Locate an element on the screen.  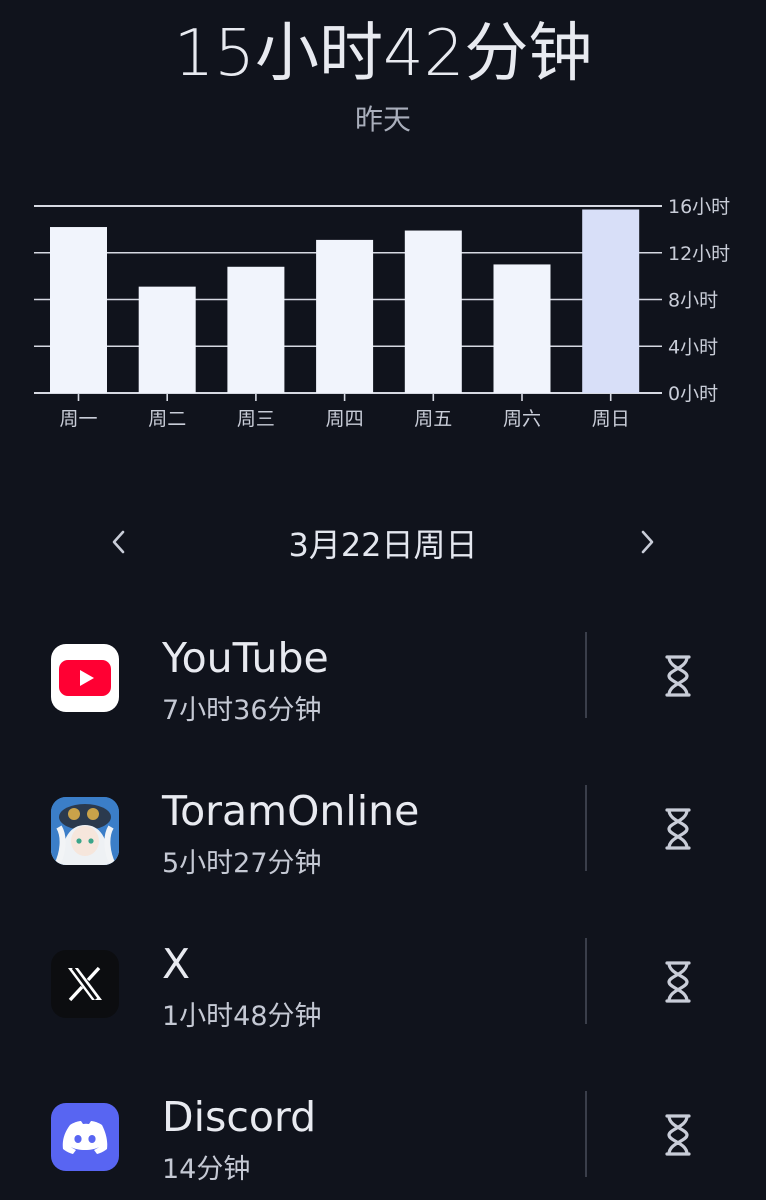
x-icon is located at coordinates (85, 984).